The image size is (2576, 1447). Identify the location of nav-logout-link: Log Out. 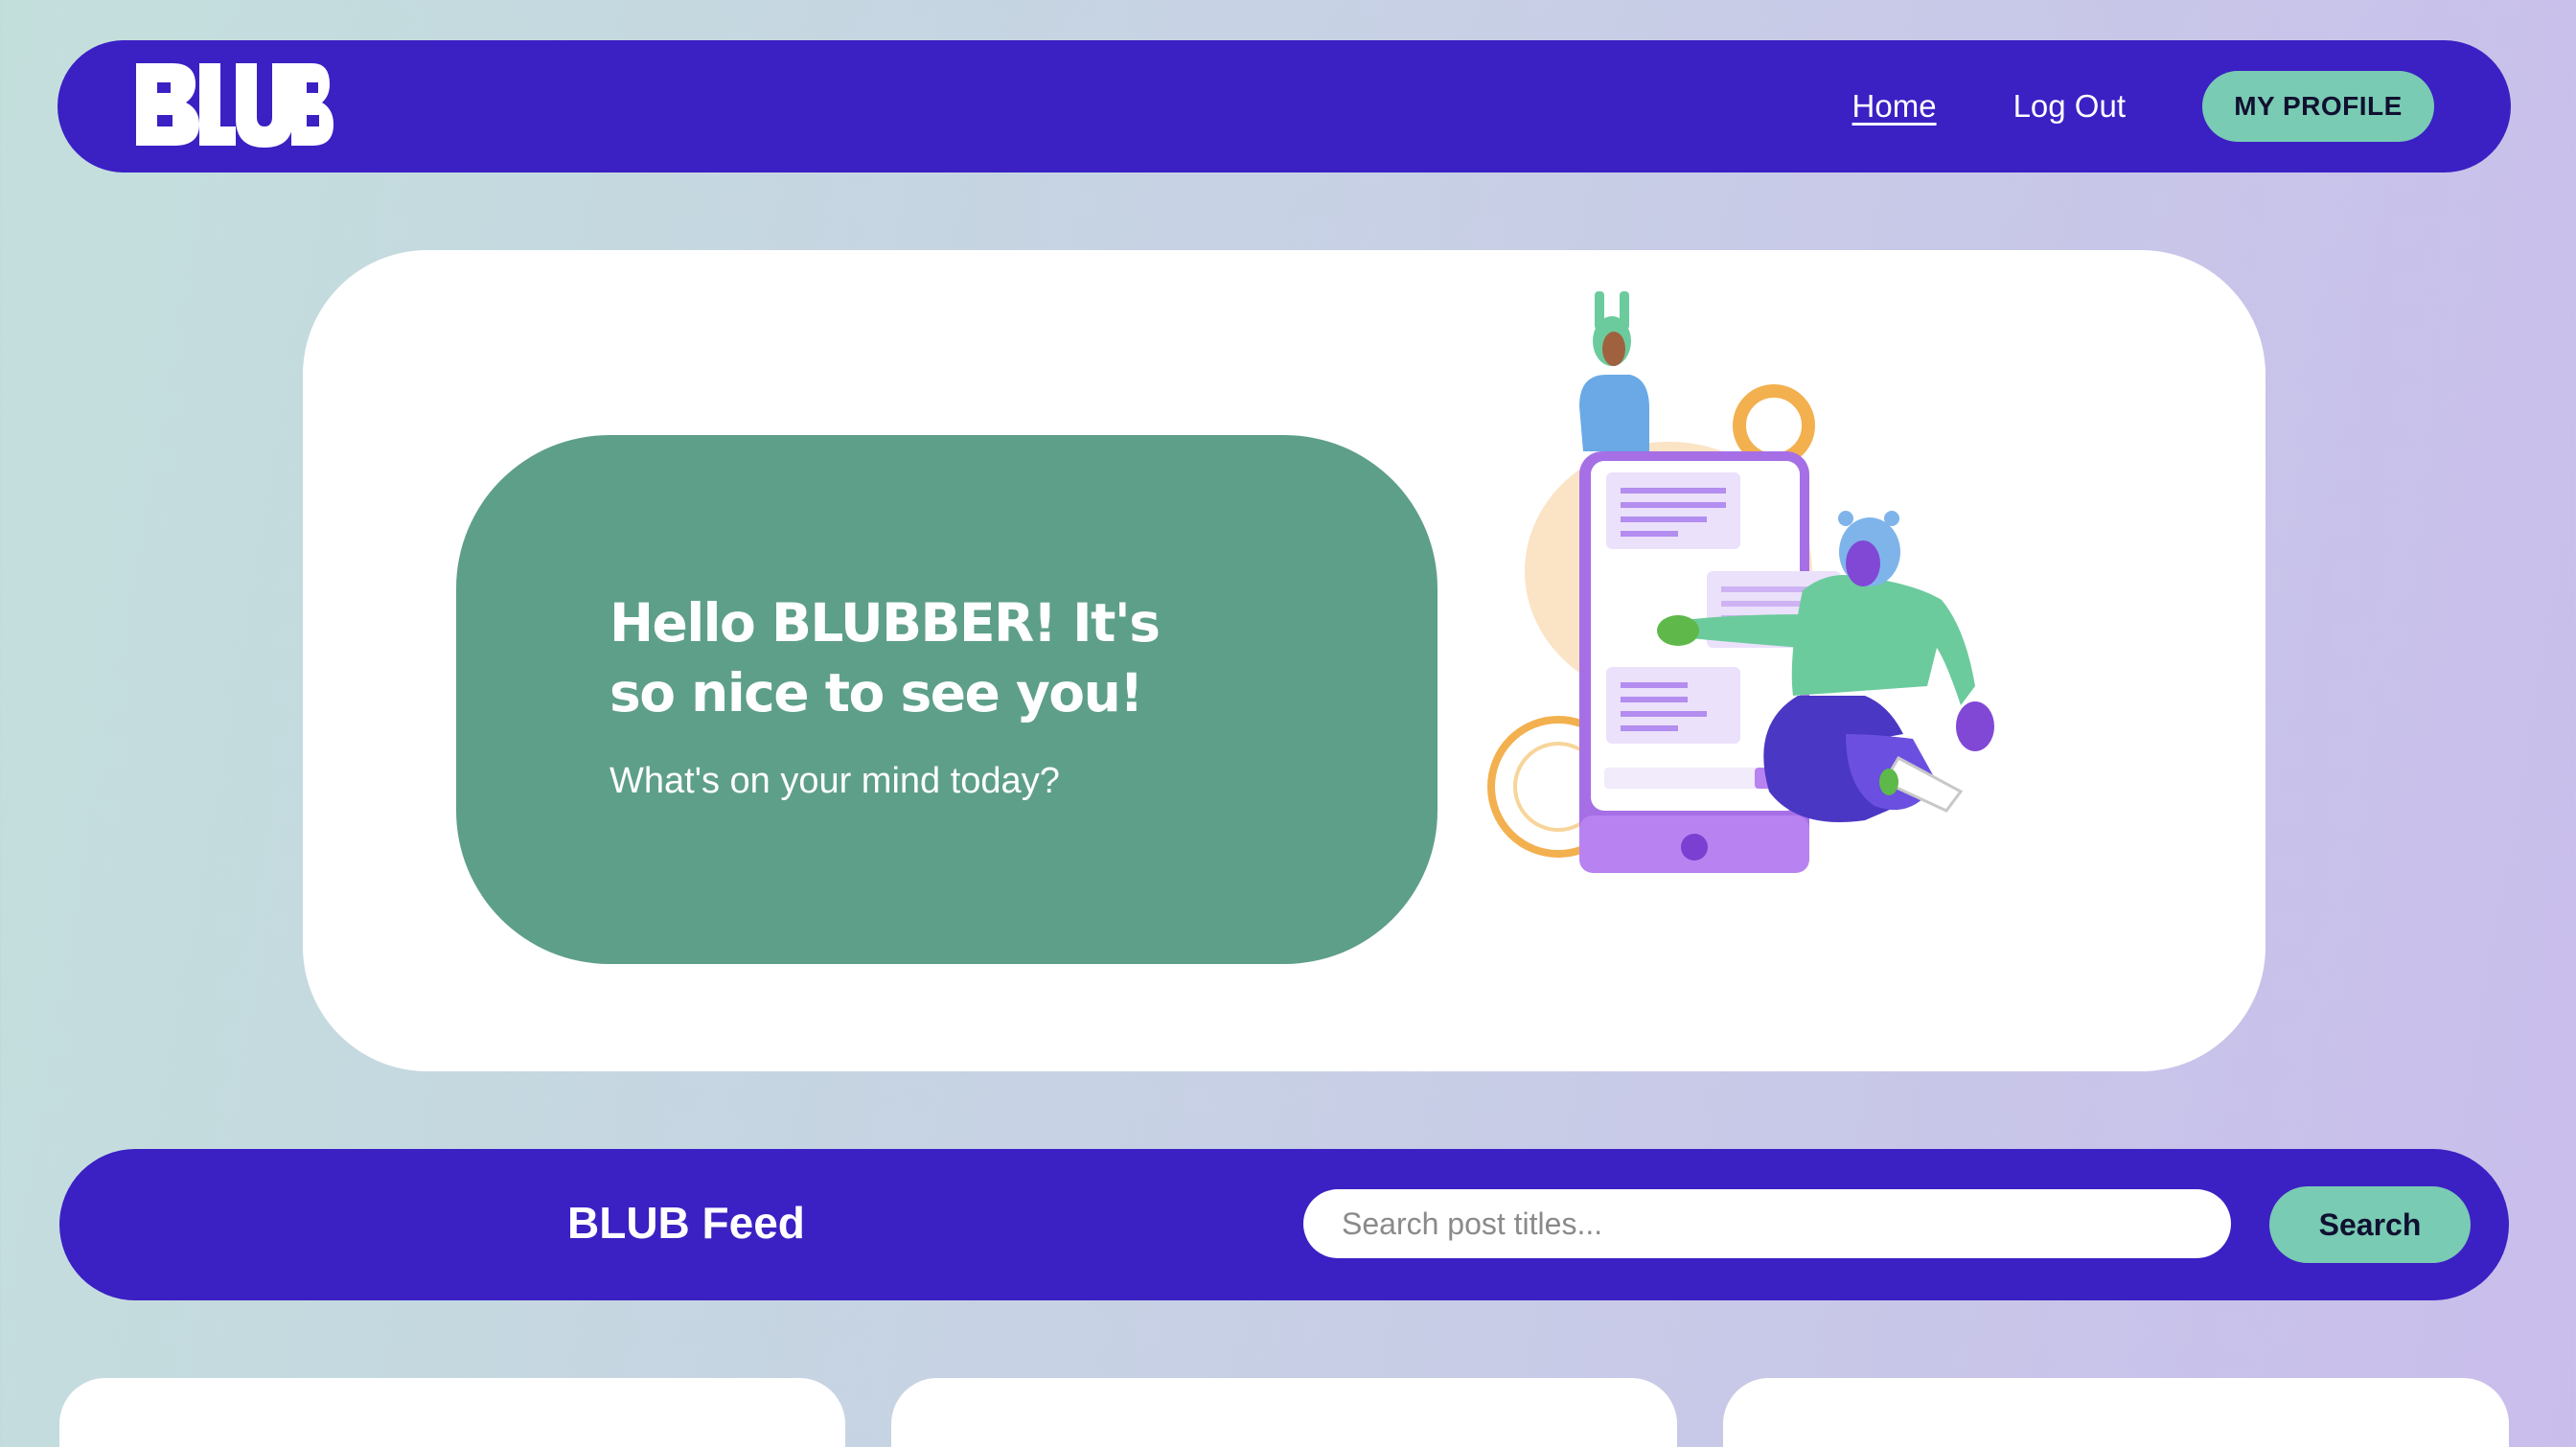
(2069, 107).